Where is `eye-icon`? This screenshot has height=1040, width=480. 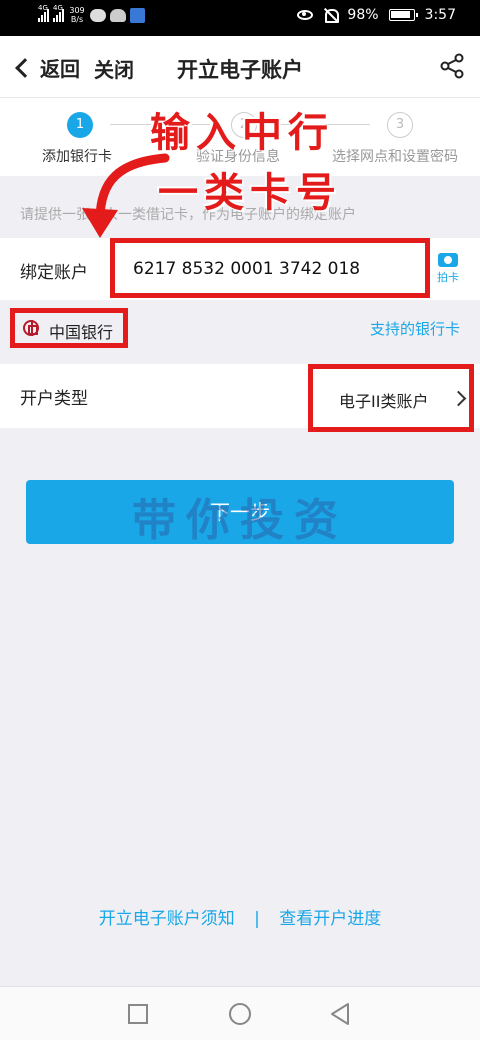
eye-icon is located at coordinates (305, 15).